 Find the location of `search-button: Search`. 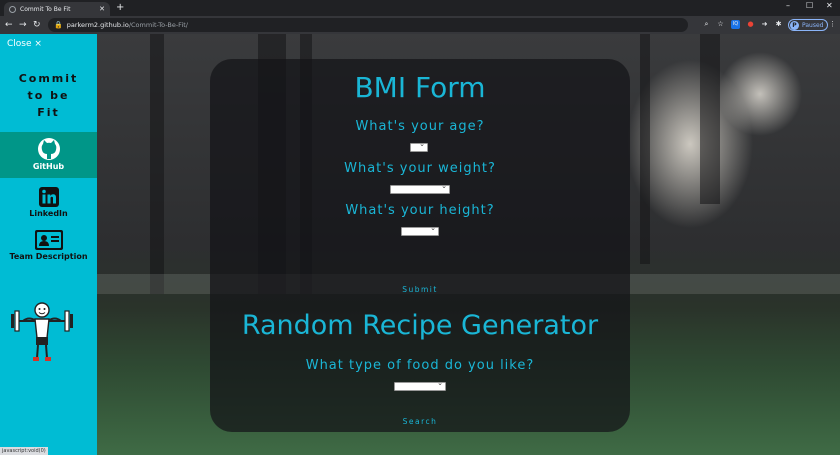

search-button: Search is located at coordinates (420, 421).